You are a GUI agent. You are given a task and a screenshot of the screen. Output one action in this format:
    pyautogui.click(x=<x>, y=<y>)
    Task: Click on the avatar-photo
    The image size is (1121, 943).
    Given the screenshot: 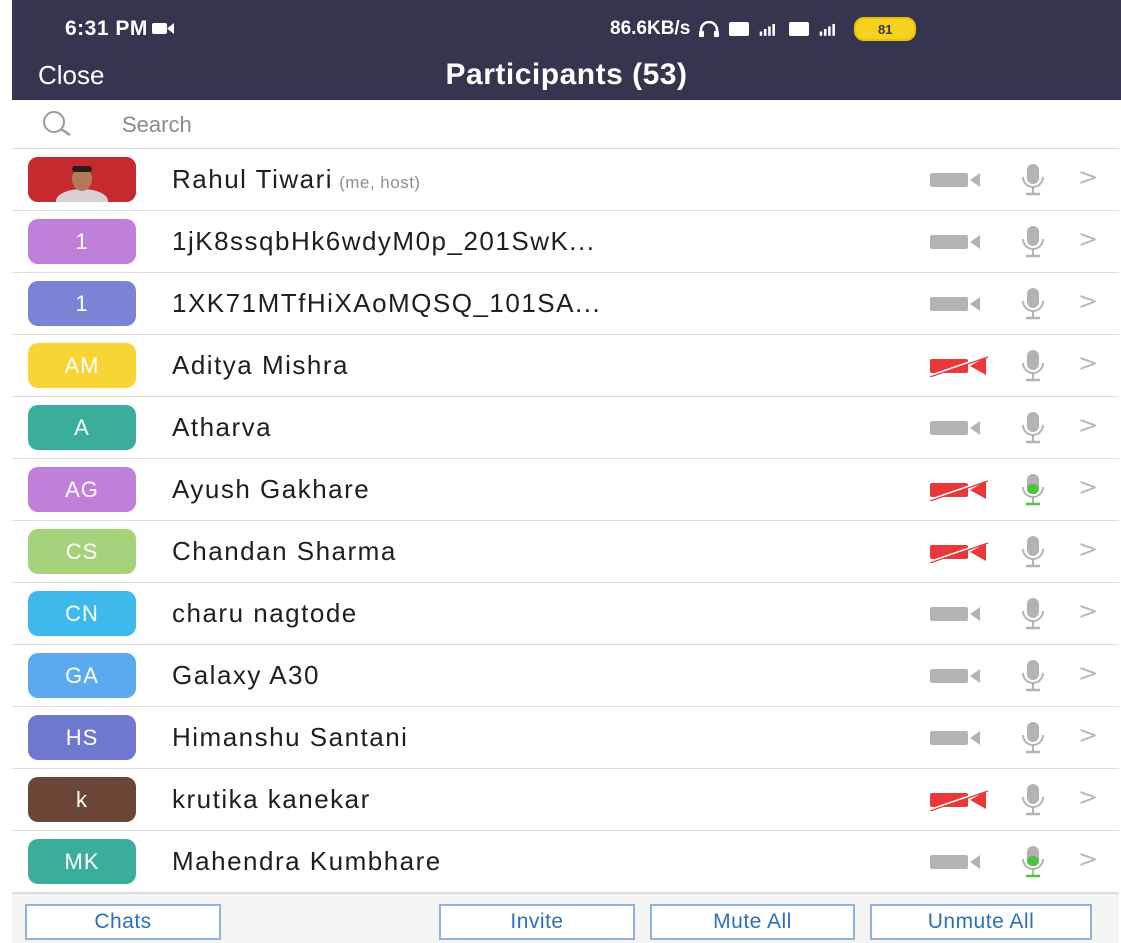 What is the action you would take?
    pyautogui.click(x=82, y=179)
    